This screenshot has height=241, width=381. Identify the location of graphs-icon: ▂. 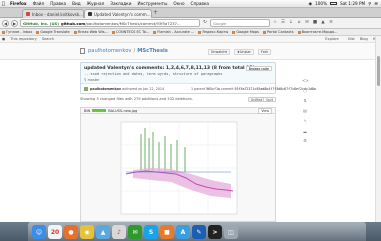
(305, 130).